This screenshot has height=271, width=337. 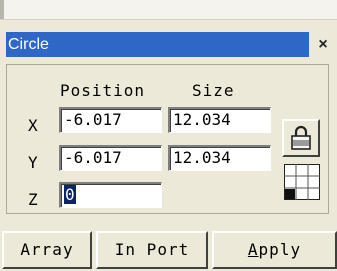 I want to click on top-strip, so click(x=168, y=10).